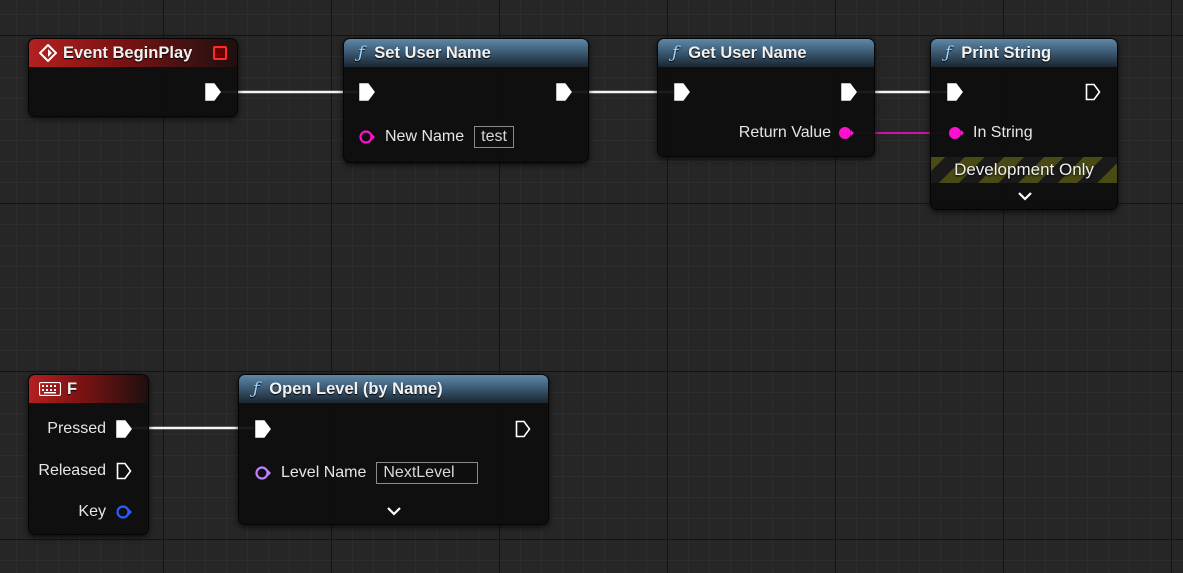  What do you see at coordinates (50, 389) in the screenshot?
I see `keyboard-icon` at bounding box center [50, 389].